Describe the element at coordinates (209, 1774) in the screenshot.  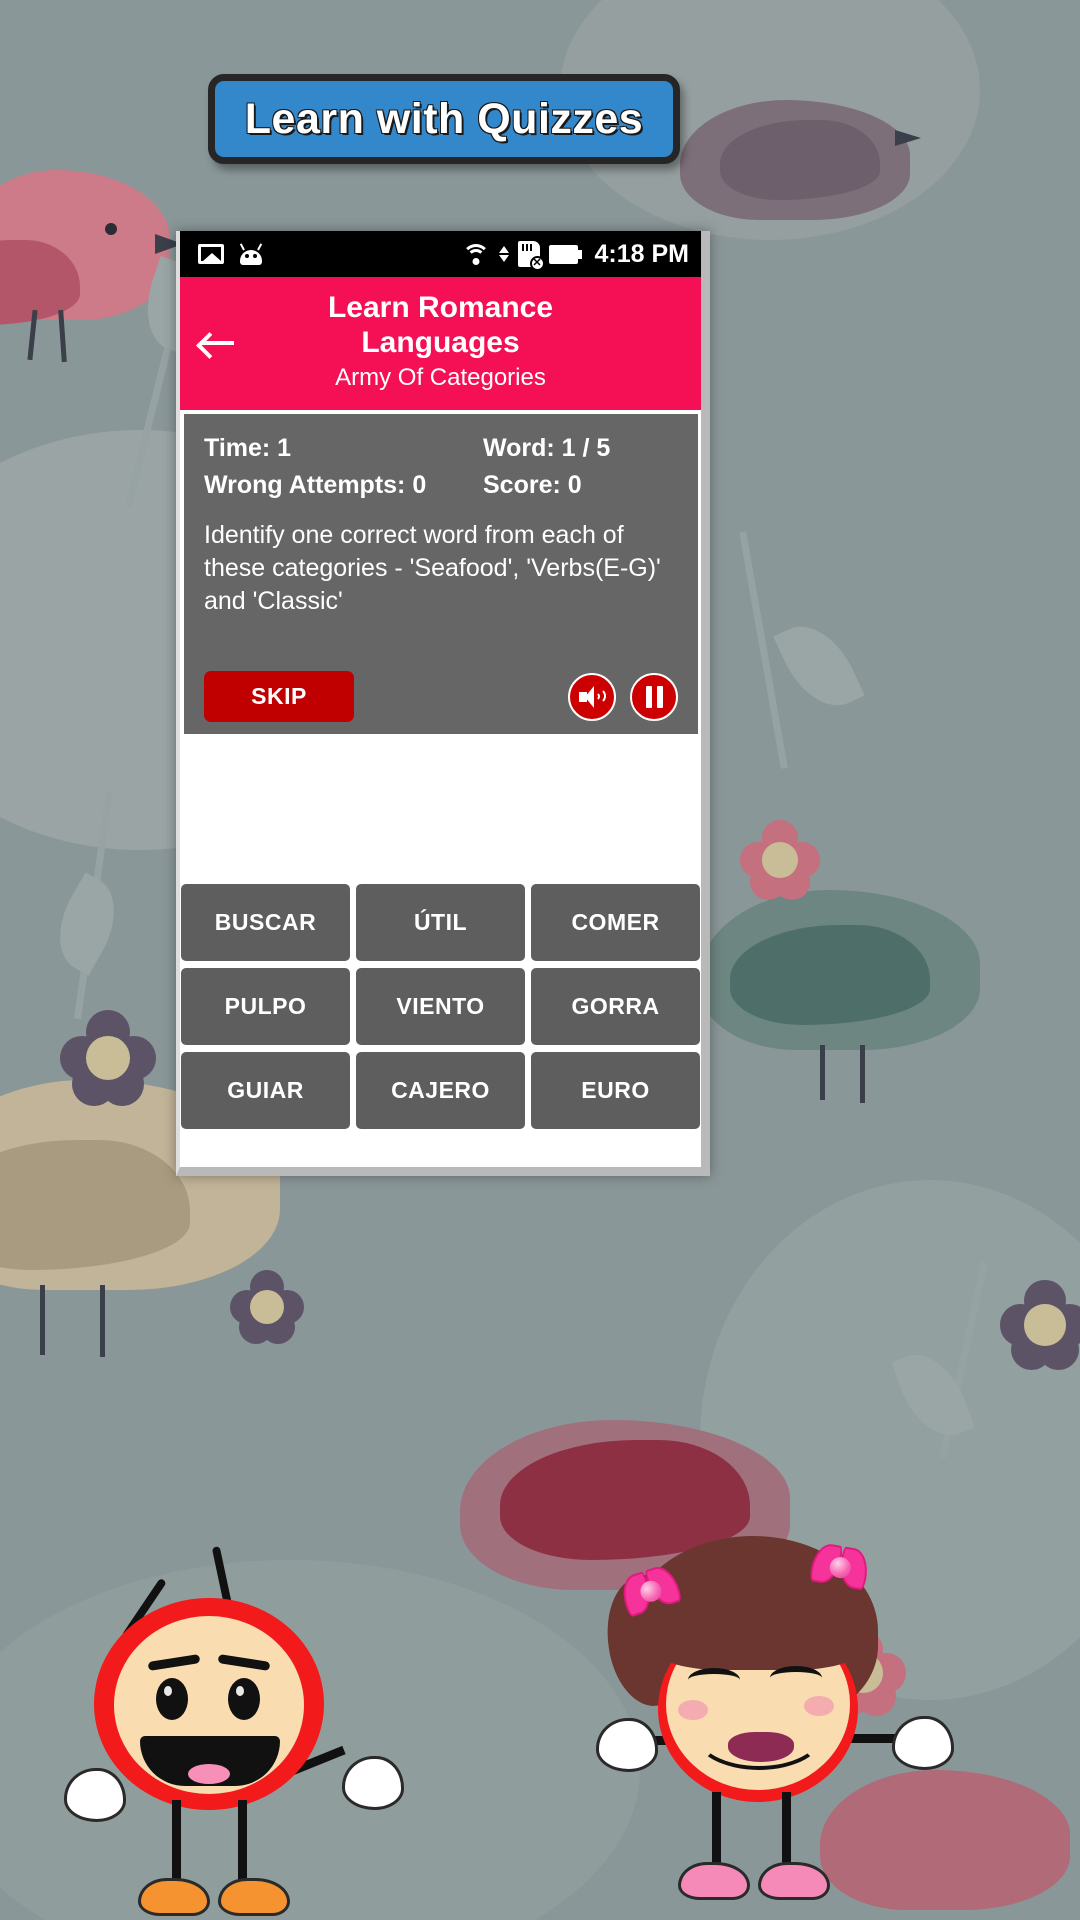
I see `tongue` at that location.